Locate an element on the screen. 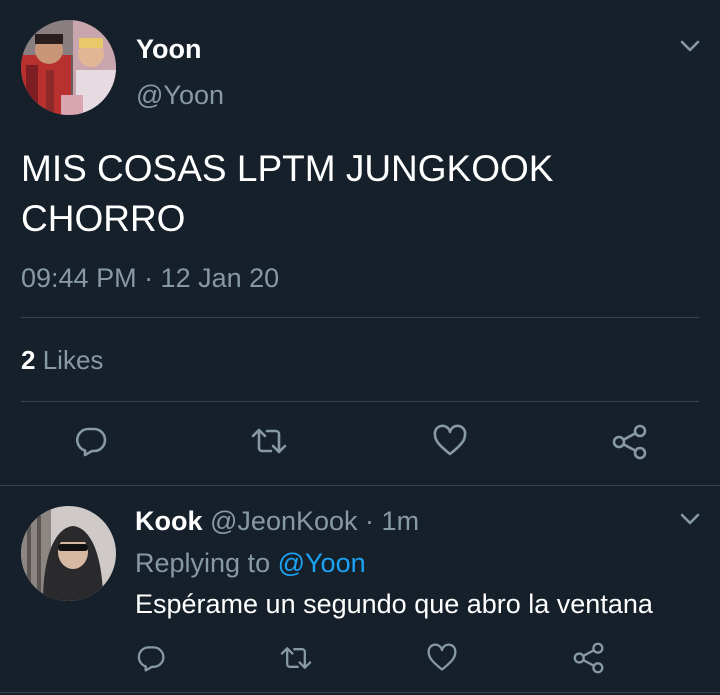 The width and height of the screenshot is (720, 695). author-avatar is located at coordinates (68, 67).